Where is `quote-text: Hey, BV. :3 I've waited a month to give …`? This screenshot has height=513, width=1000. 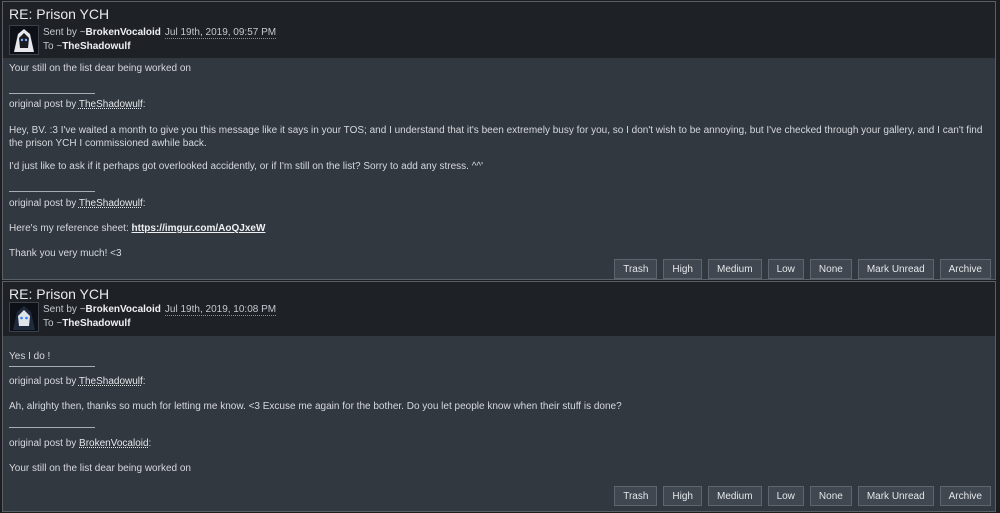
quote-text: Hey, BV. :3 I've waited a month to give … is located at coordinates (496, 137).